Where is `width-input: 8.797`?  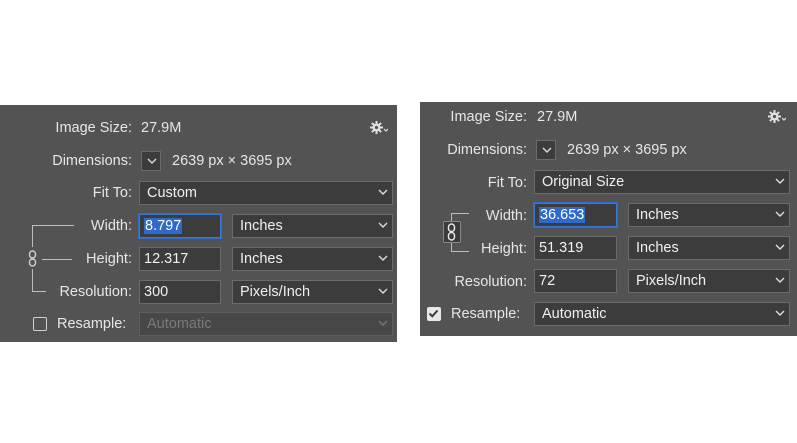 width-input: 8.797 is located at coordinates (180, 226).